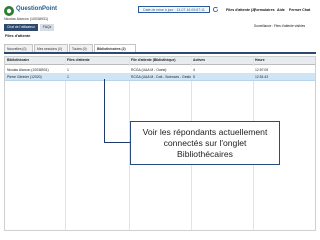  What do you see at coordinates (21, 27) in the screenshot?
I see `tab-user-chat: Chat de l'utilisateur` at bounding box center [21, 27].